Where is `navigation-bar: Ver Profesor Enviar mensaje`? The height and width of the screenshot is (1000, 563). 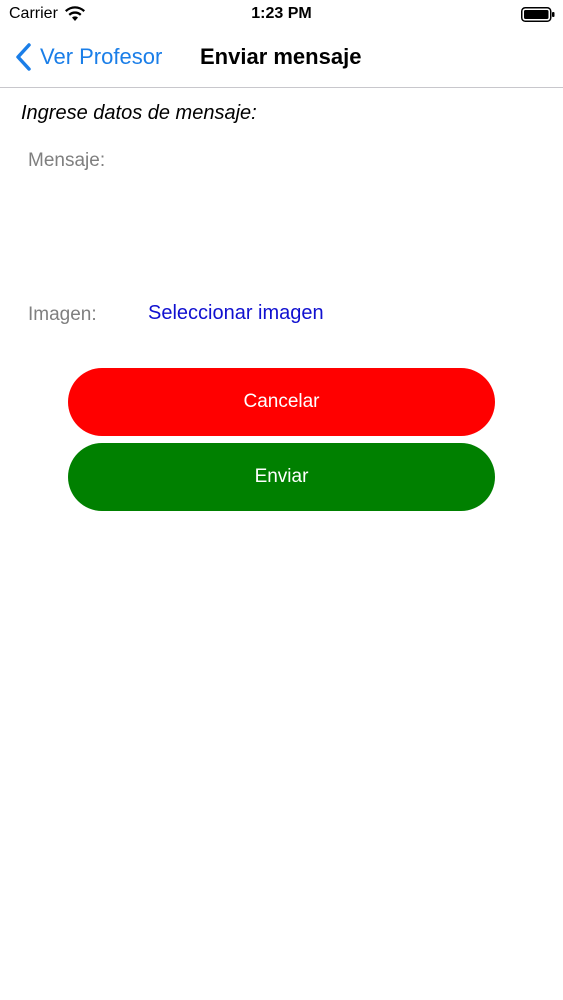 navigation-bar: Ver Profesor Enviar mensaje is located at coordinates (281, 59).